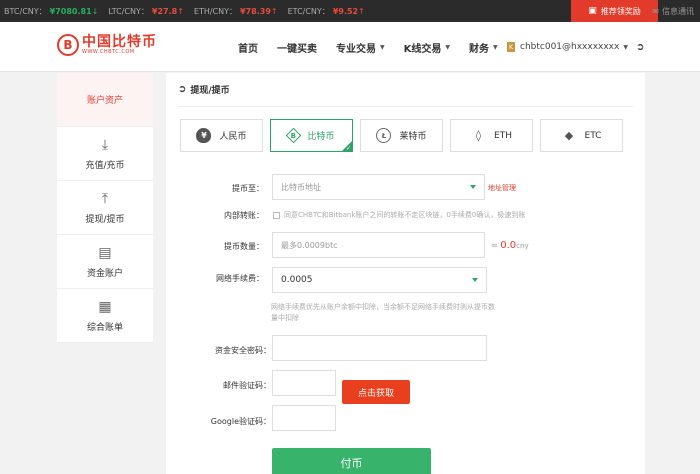 This screenshot has height=474, width=700. What do you see at coordinates (640, 47) in the screenshot?
I see `logout-icon: ➲` at bounding box center [640, 47].